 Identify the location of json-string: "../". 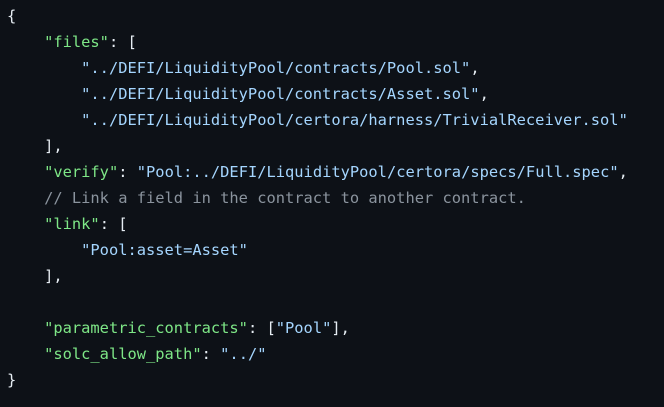
(243, 354).